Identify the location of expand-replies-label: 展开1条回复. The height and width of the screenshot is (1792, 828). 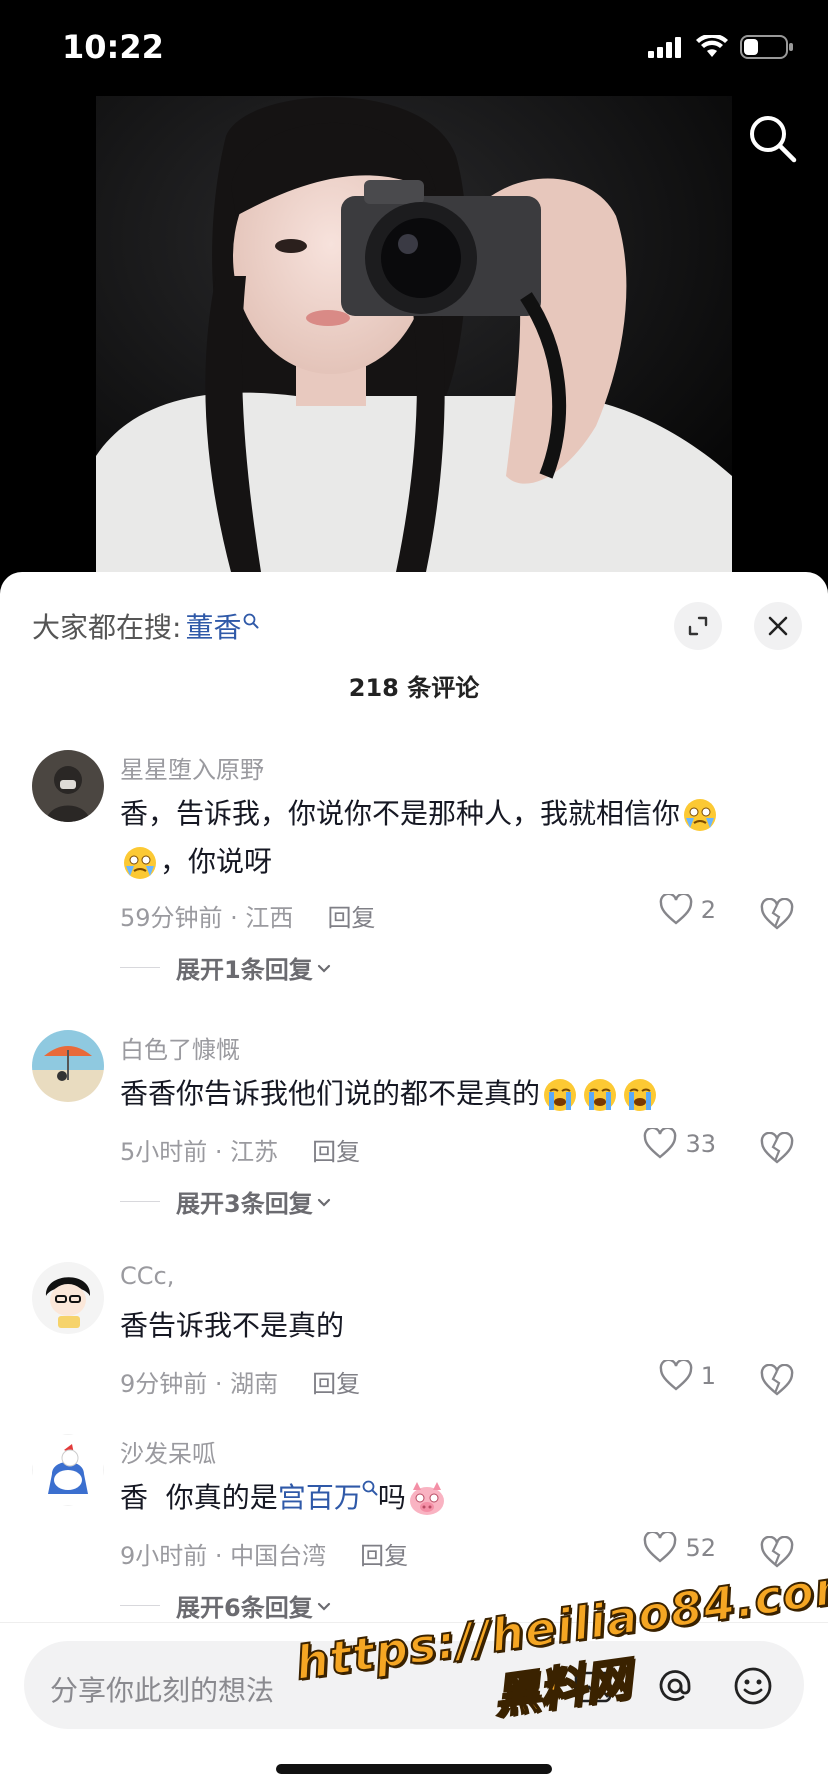
(244, 970).